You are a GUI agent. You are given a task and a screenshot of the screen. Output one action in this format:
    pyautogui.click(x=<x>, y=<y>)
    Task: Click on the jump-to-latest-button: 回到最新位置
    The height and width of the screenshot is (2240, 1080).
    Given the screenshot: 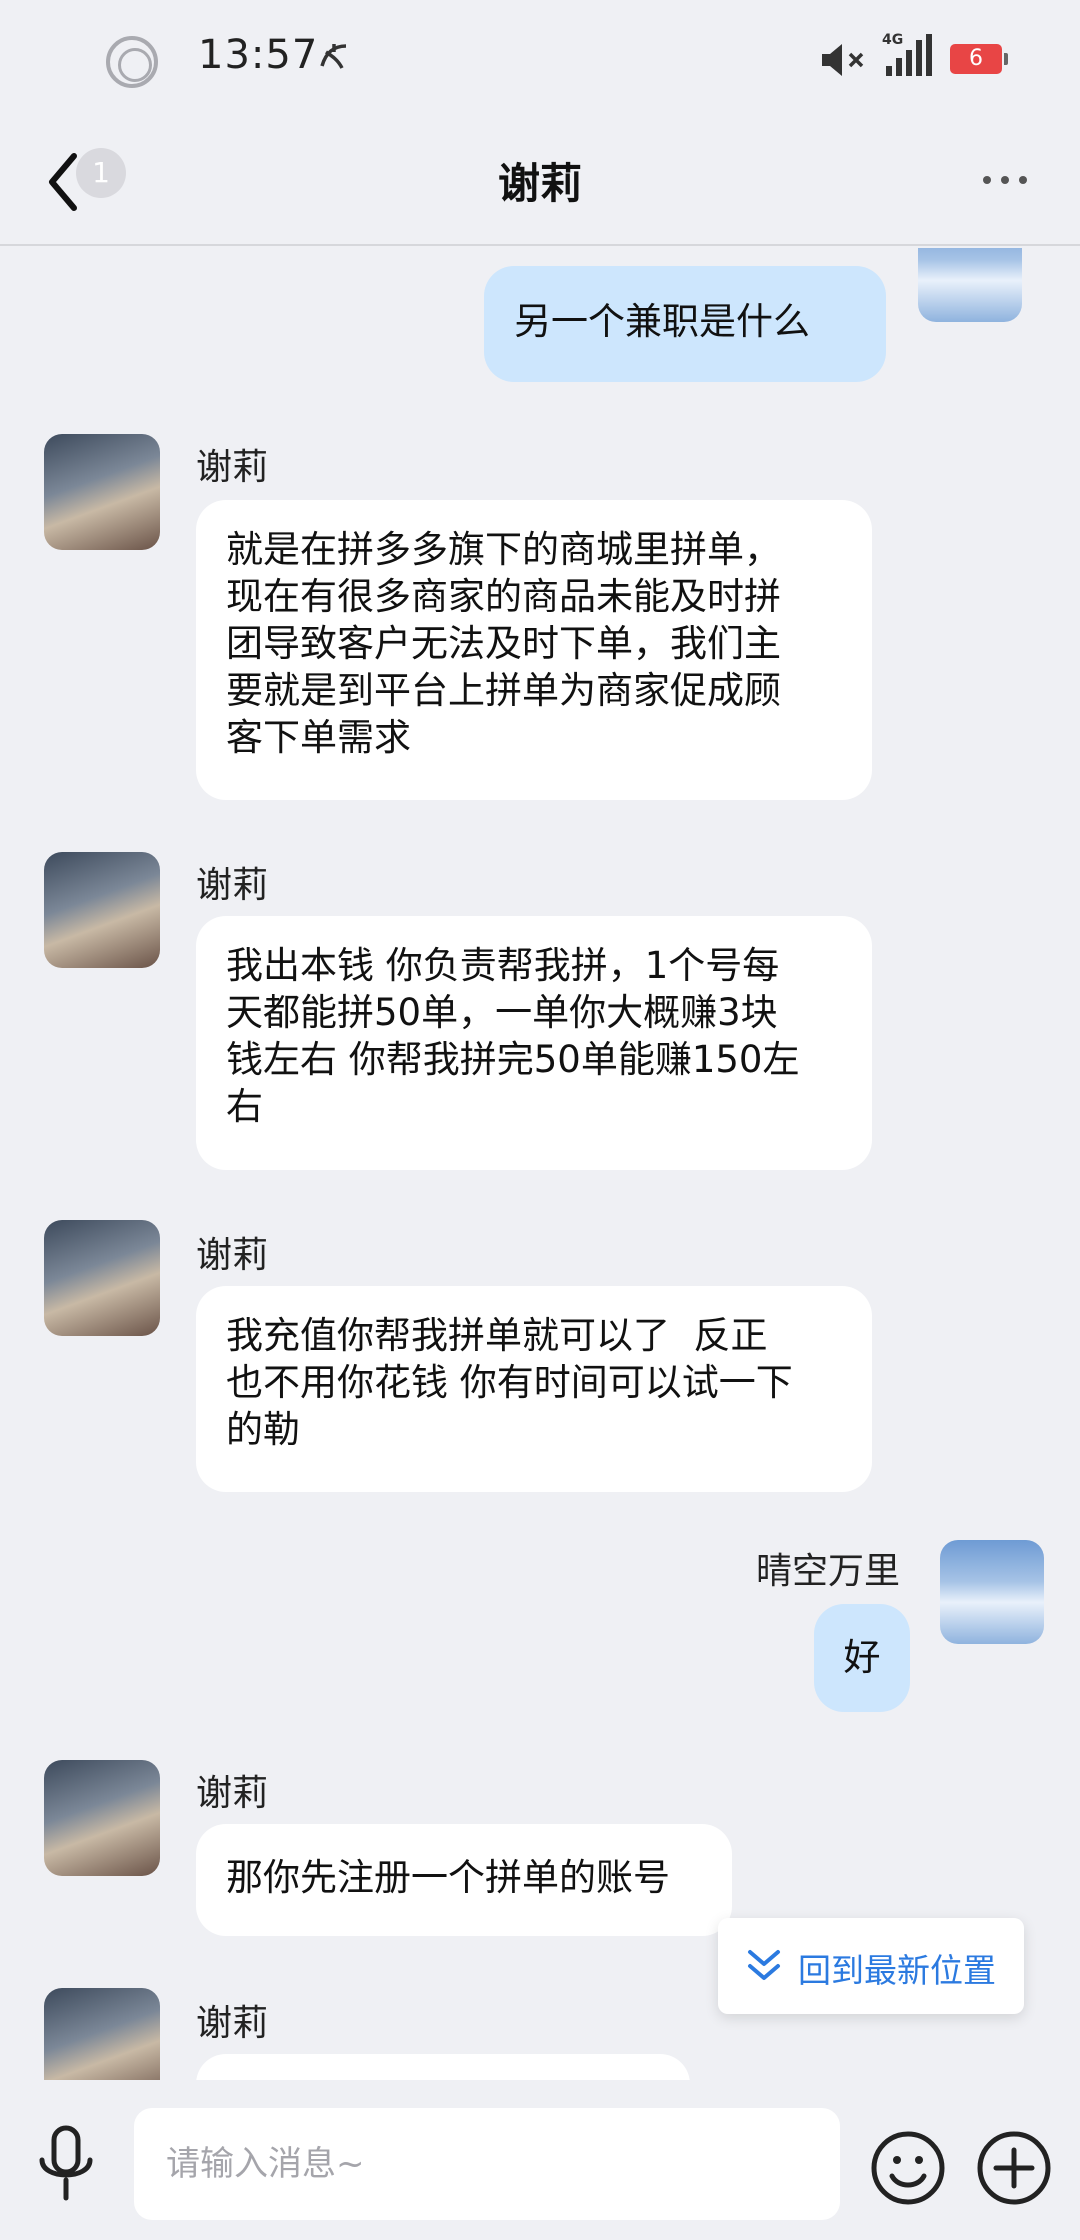 What is the action you would take?
    pyautogui.click(x=871, y=1966)
    